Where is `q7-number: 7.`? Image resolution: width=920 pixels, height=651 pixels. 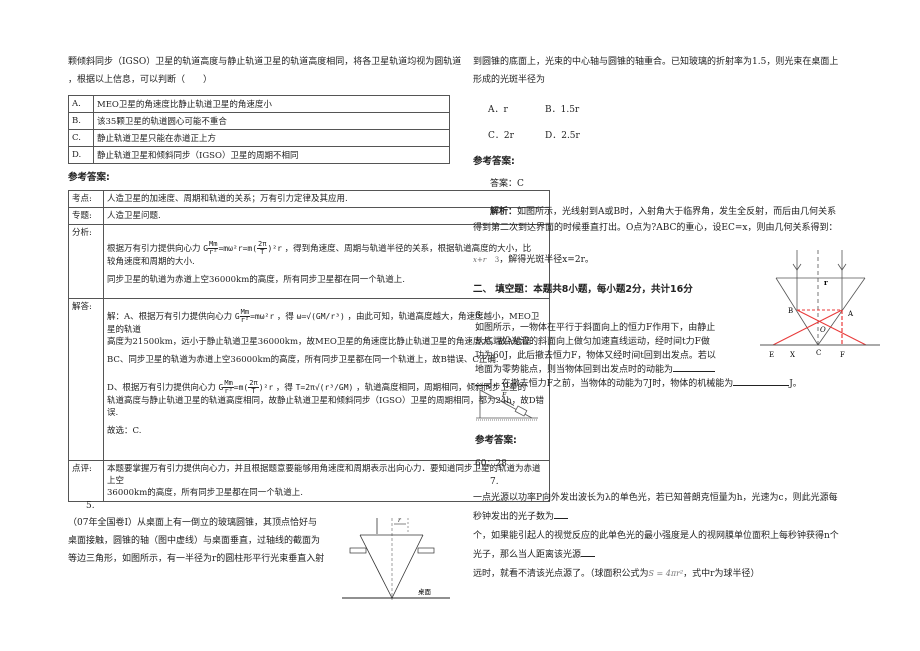 q7-number: 7. is located at coordinates (494, 482).